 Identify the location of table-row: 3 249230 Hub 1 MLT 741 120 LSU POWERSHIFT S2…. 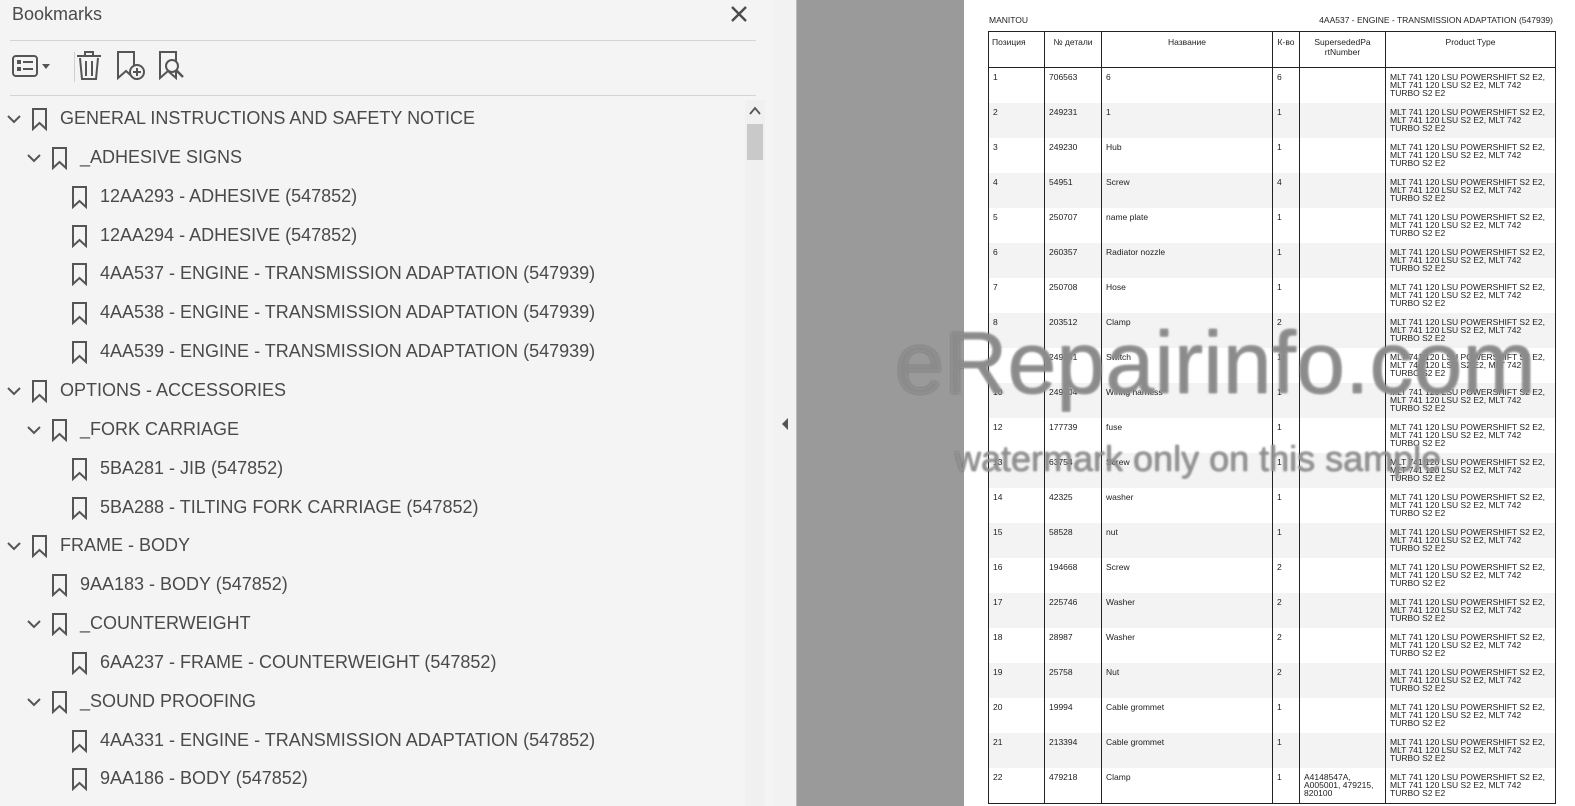
(1272, 155).